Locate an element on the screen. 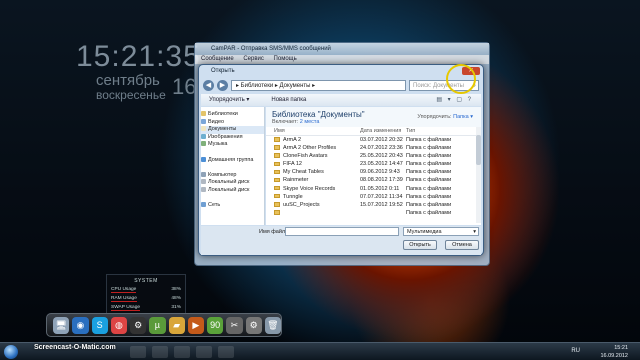 The width and height of the screenshot is (640, 360). column-headers: Имя Дата изменения Тип is located at coordinates (373, 131).